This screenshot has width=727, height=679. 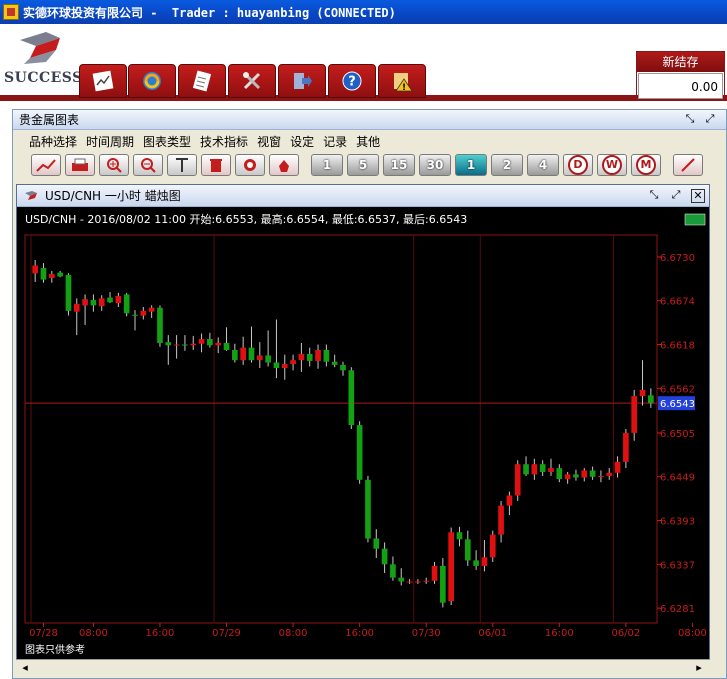 I want to click on delete-button, so click(x=216, y=165).